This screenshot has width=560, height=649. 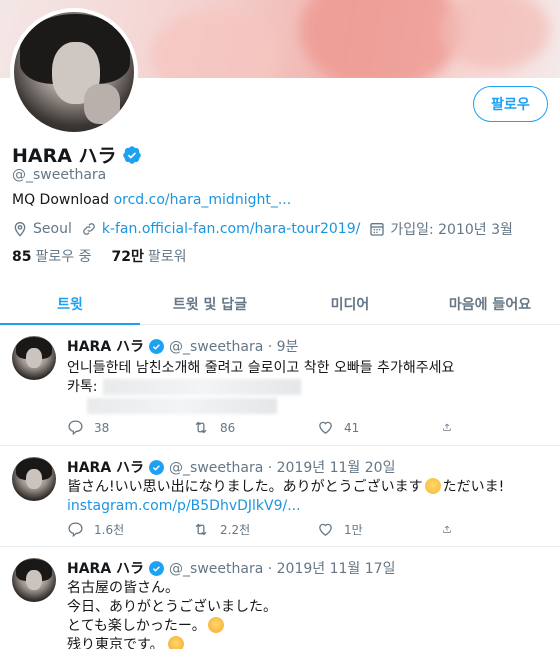 What do you see at coordinates (235, 530) in the screenshot?
I see `retweet-count: 2.2천` at bounding box center [235, 530].